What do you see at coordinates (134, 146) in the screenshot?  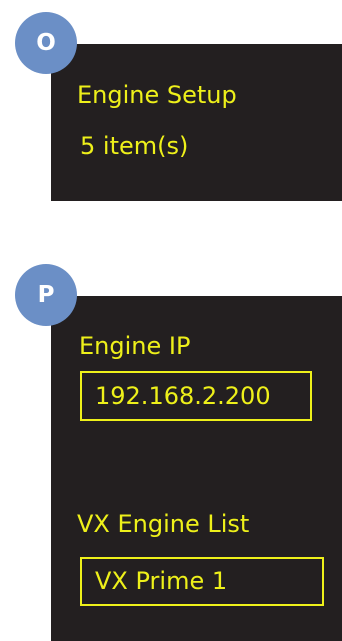 I see `item-count: 5 item(s)` at bounding box center [134, 146].